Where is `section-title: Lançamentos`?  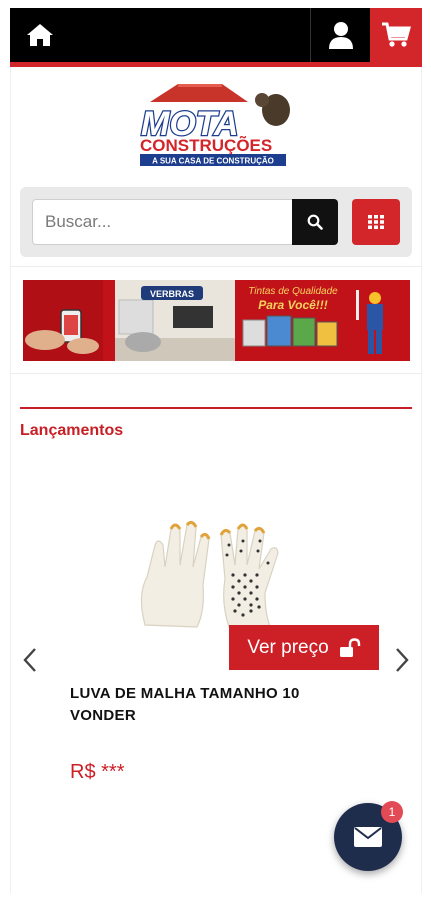 section-title: Lançamentos is located at coordinates (72, 430).